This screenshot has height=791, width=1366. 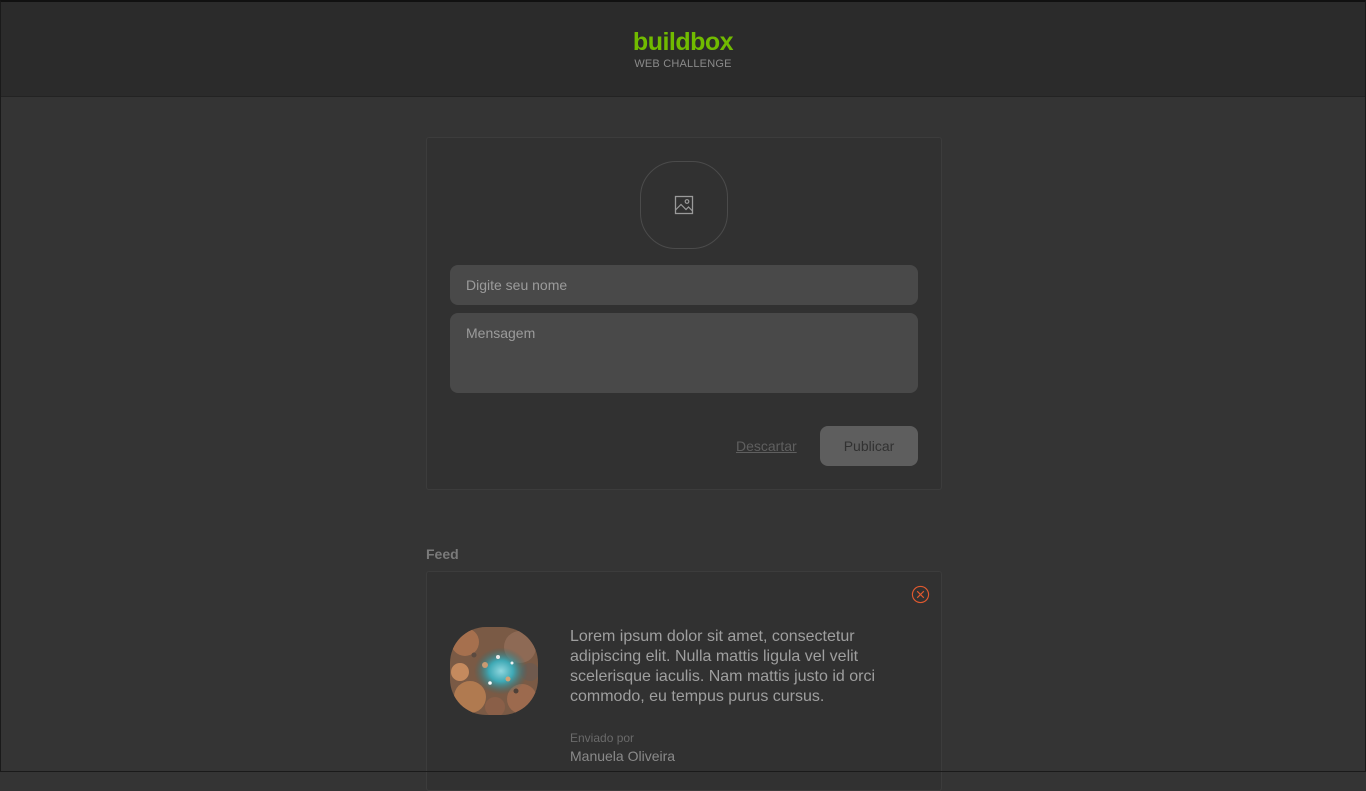 I want to click on message-input, so click(x=684, y=353).